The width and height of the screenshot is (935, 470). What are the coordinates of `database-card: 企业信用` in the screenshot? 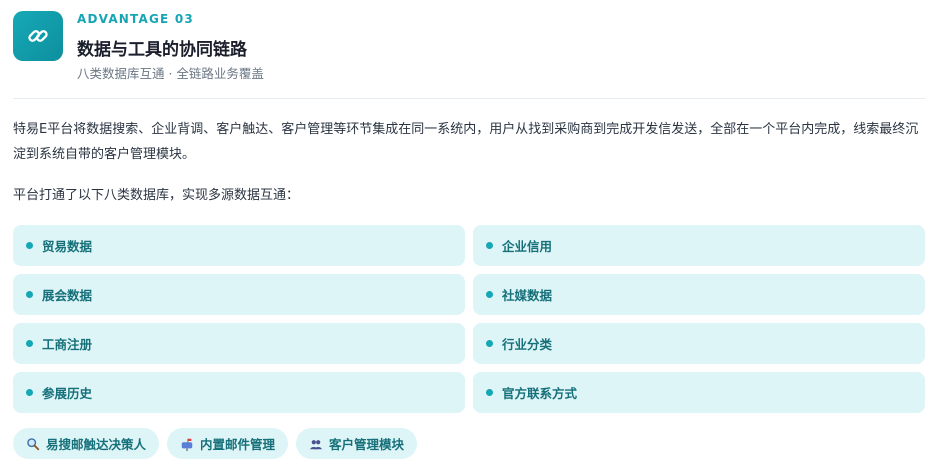 It's located at (699, 245).